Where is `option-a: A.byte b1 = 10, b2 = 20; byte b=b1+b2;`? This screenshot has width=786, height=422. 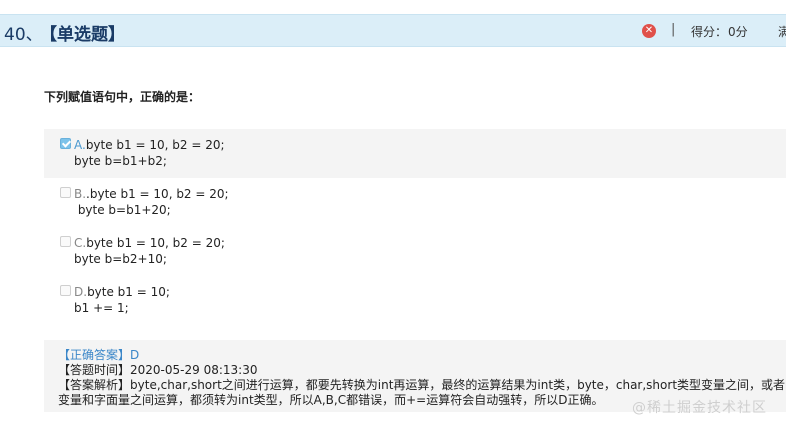 option-a: A.byte b1 = 10, b2 = 20; byte b=b1+b2; is located at coordinates (415, 153).